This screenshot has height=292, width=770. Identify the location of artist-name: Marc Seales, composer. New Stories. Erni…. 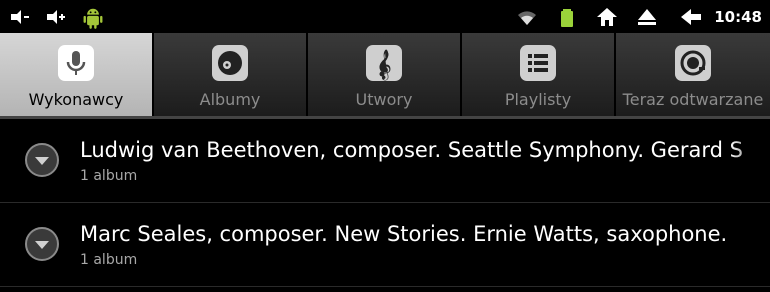
(404, 234).